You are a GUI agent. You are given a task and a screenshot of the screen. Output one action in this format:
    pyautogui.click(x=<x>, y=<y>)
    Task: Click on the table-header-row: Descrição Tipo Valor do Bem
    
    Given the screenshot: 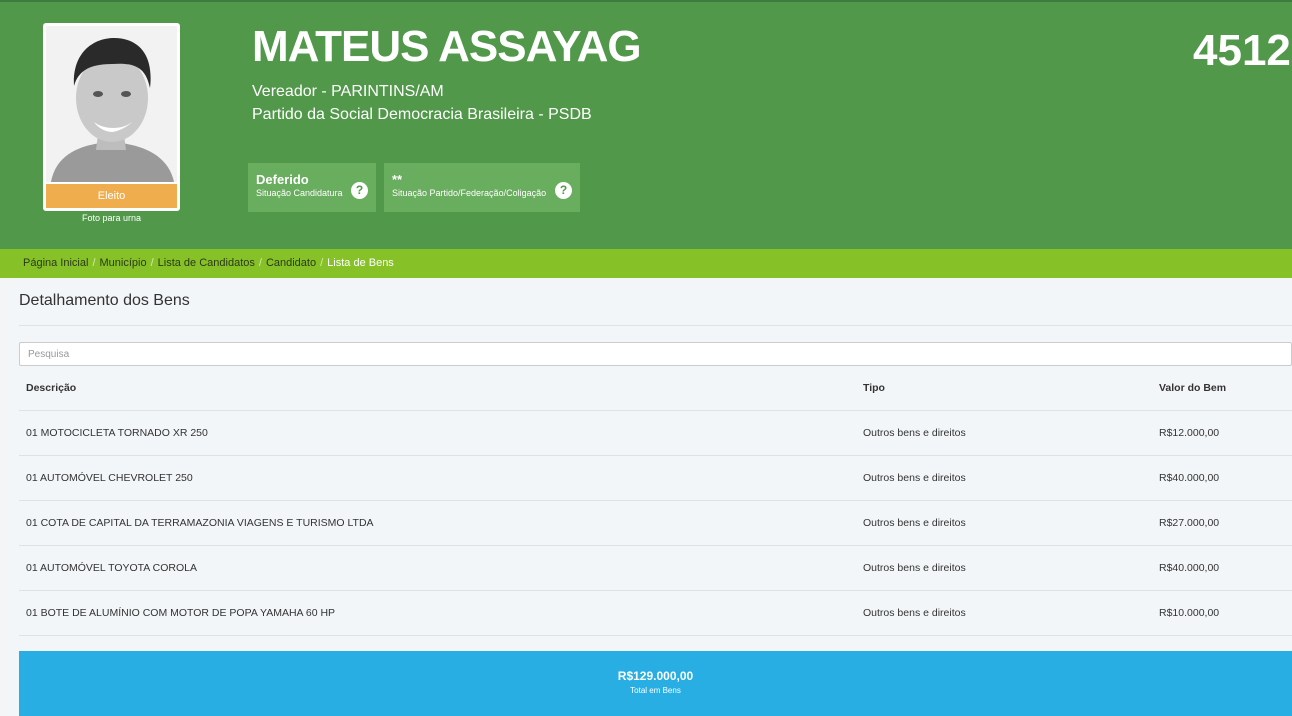 What is the action you would take?
    pyautogui.click(x=655, y=388)
    